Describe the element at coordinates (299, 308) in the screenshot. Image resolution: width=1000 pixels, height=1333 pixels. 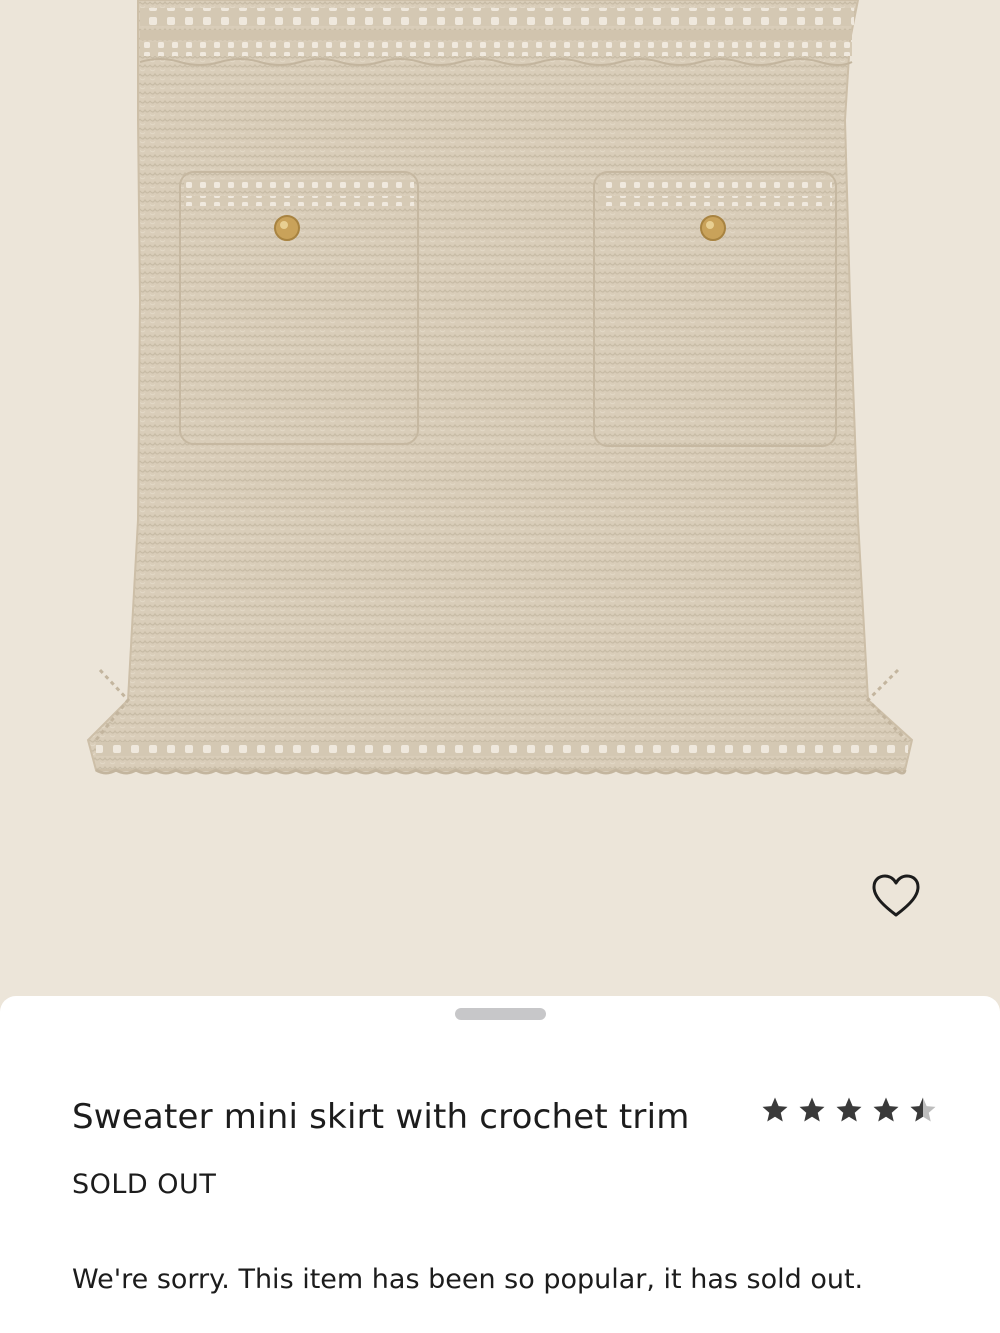
I see `left-pocket` at that location.